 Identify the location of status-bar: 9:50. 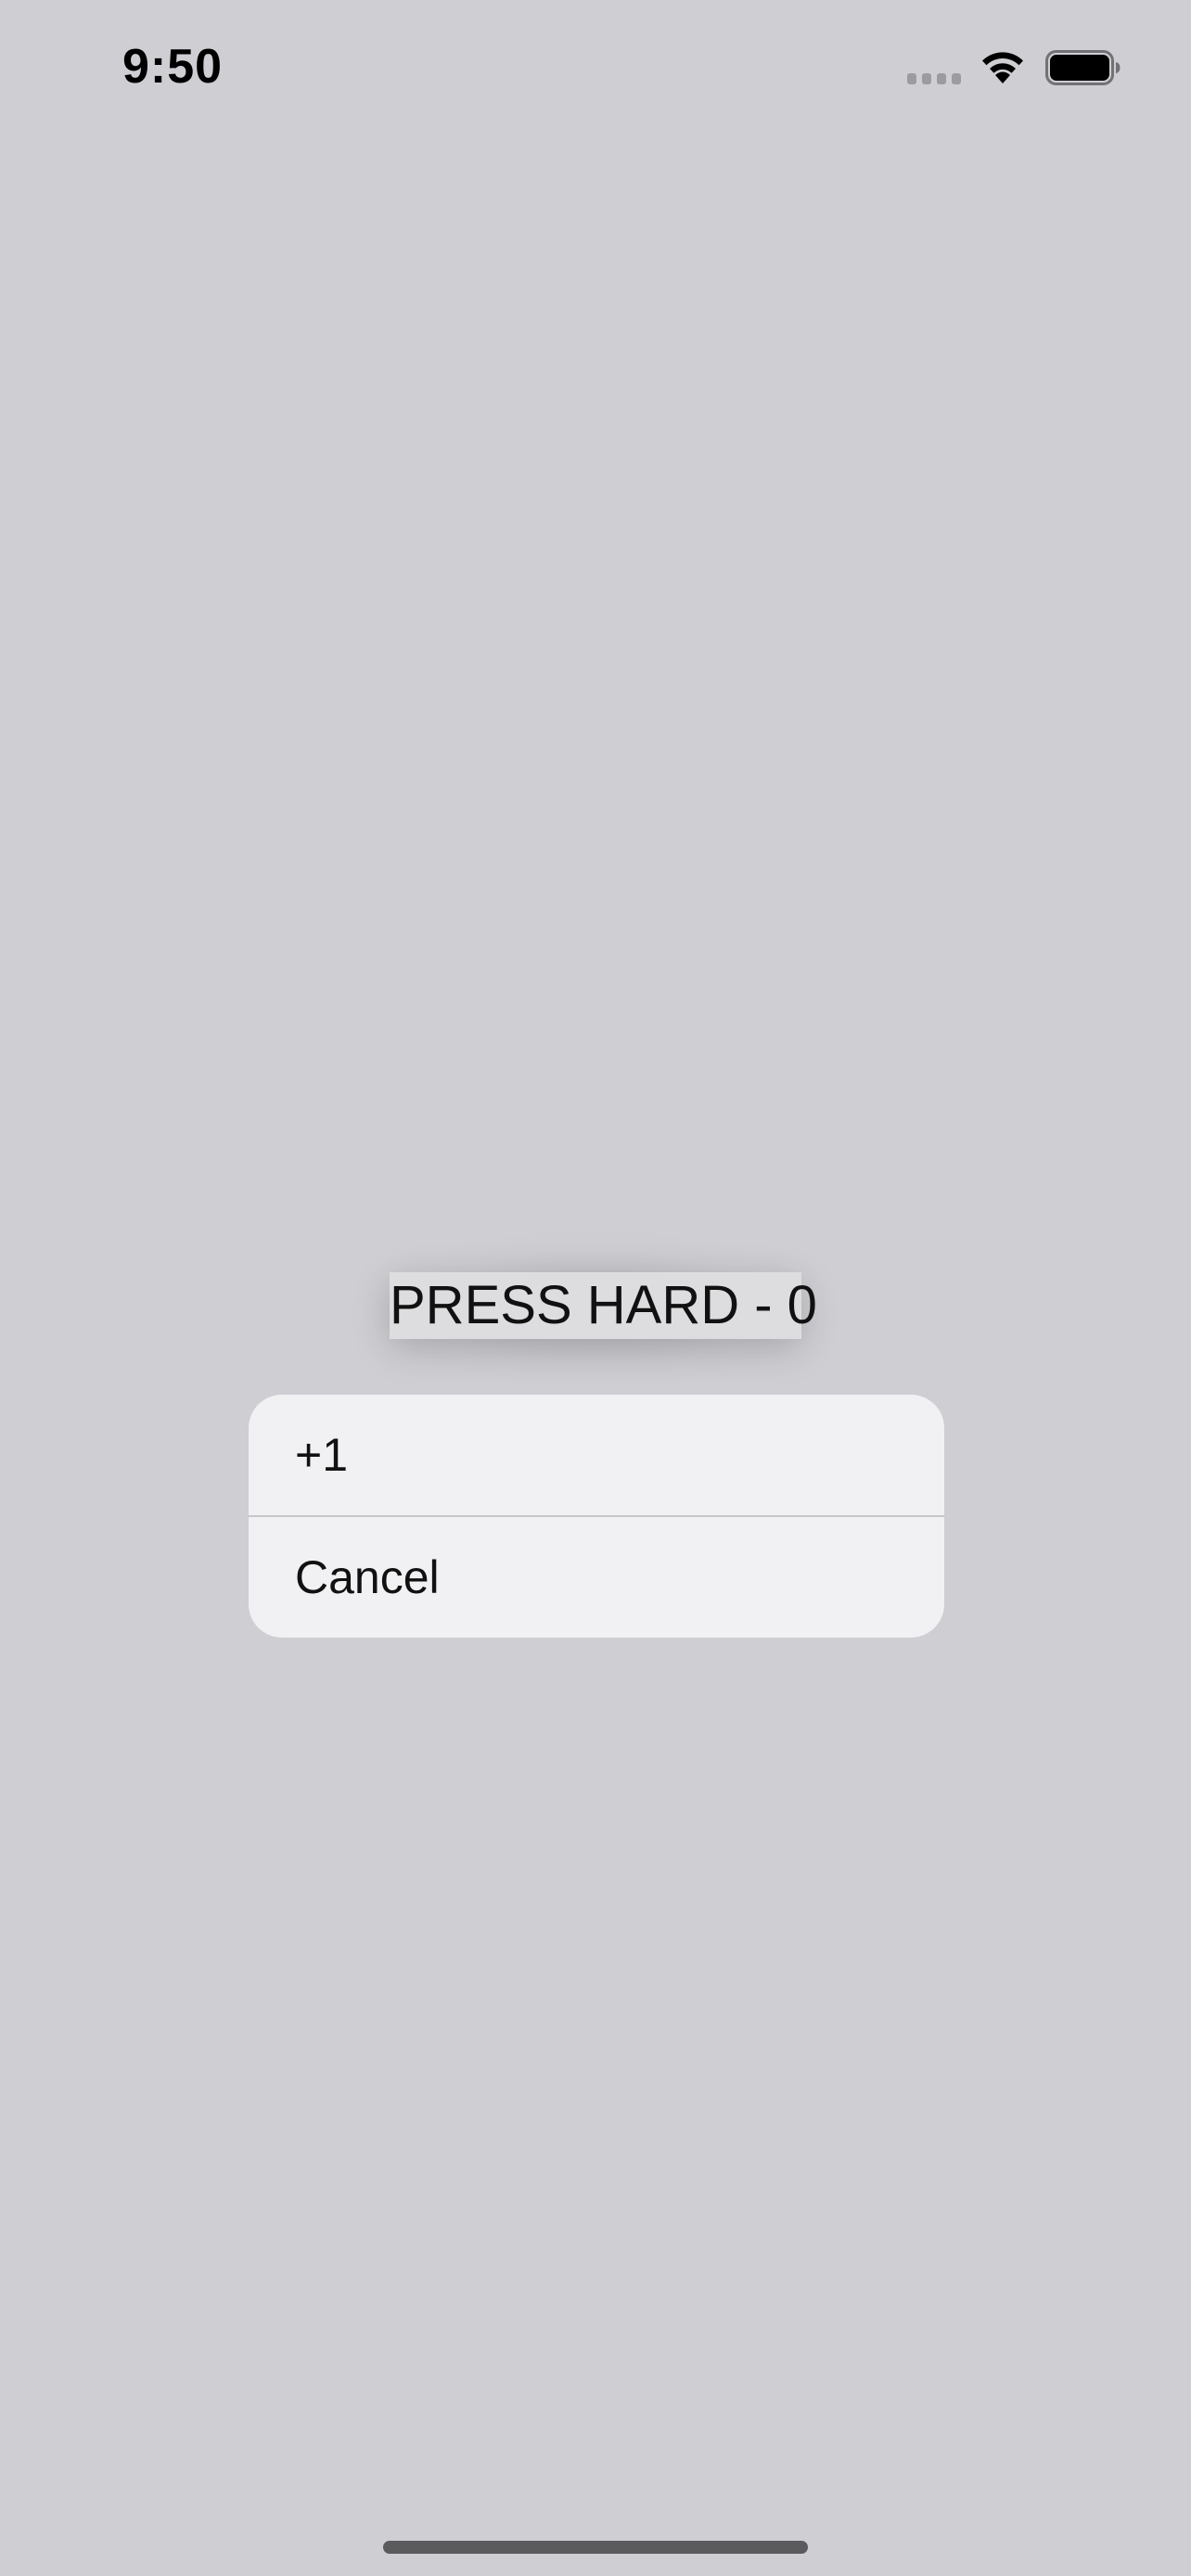
(595, 69).